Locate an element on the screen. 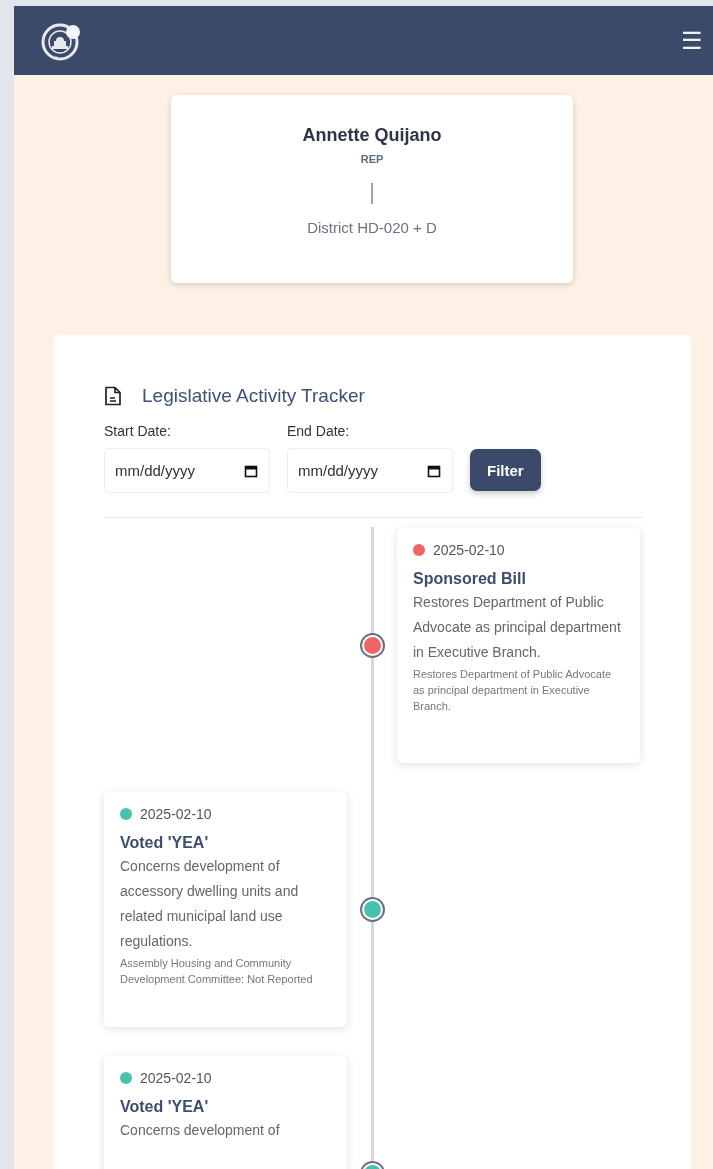  menu-button: ☰ is located at coordinates (692, 40).